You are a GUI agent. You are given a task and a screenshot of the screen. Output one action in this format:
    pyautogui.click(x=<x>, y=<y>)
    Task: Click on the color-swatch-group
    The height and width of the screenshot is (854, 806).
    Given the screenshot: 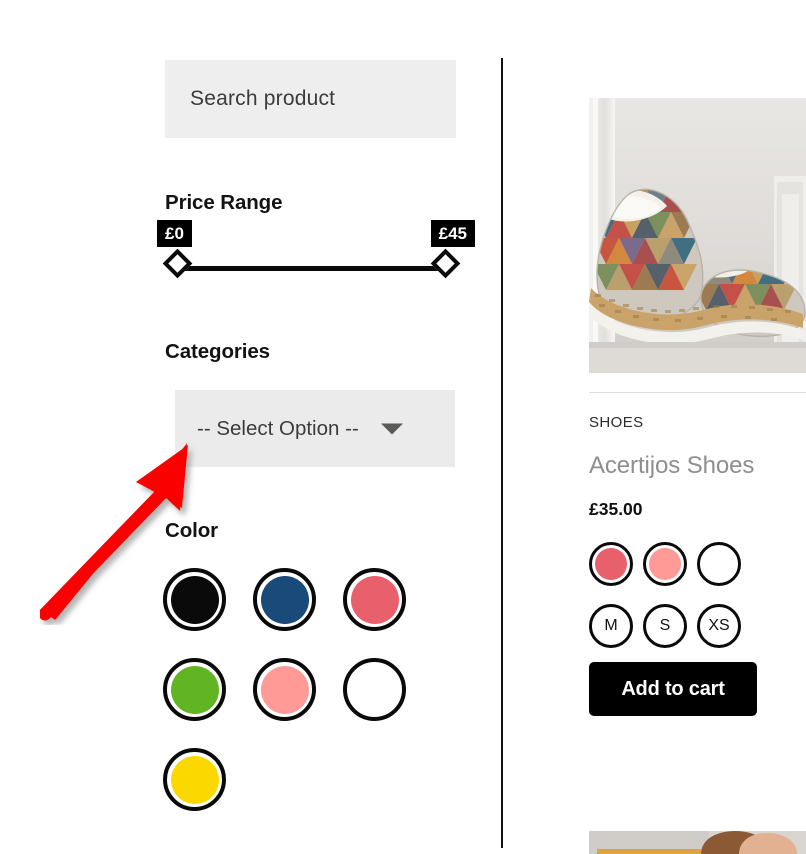 What is the action you would take?
    pyautogui.click(x=303, y=703)
    